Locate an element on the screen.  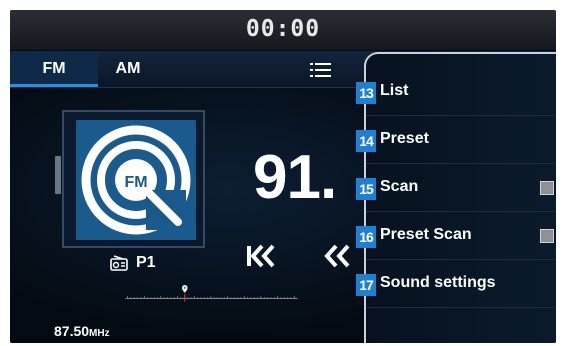
seek-back-icon is located at coordinates (337, 259).